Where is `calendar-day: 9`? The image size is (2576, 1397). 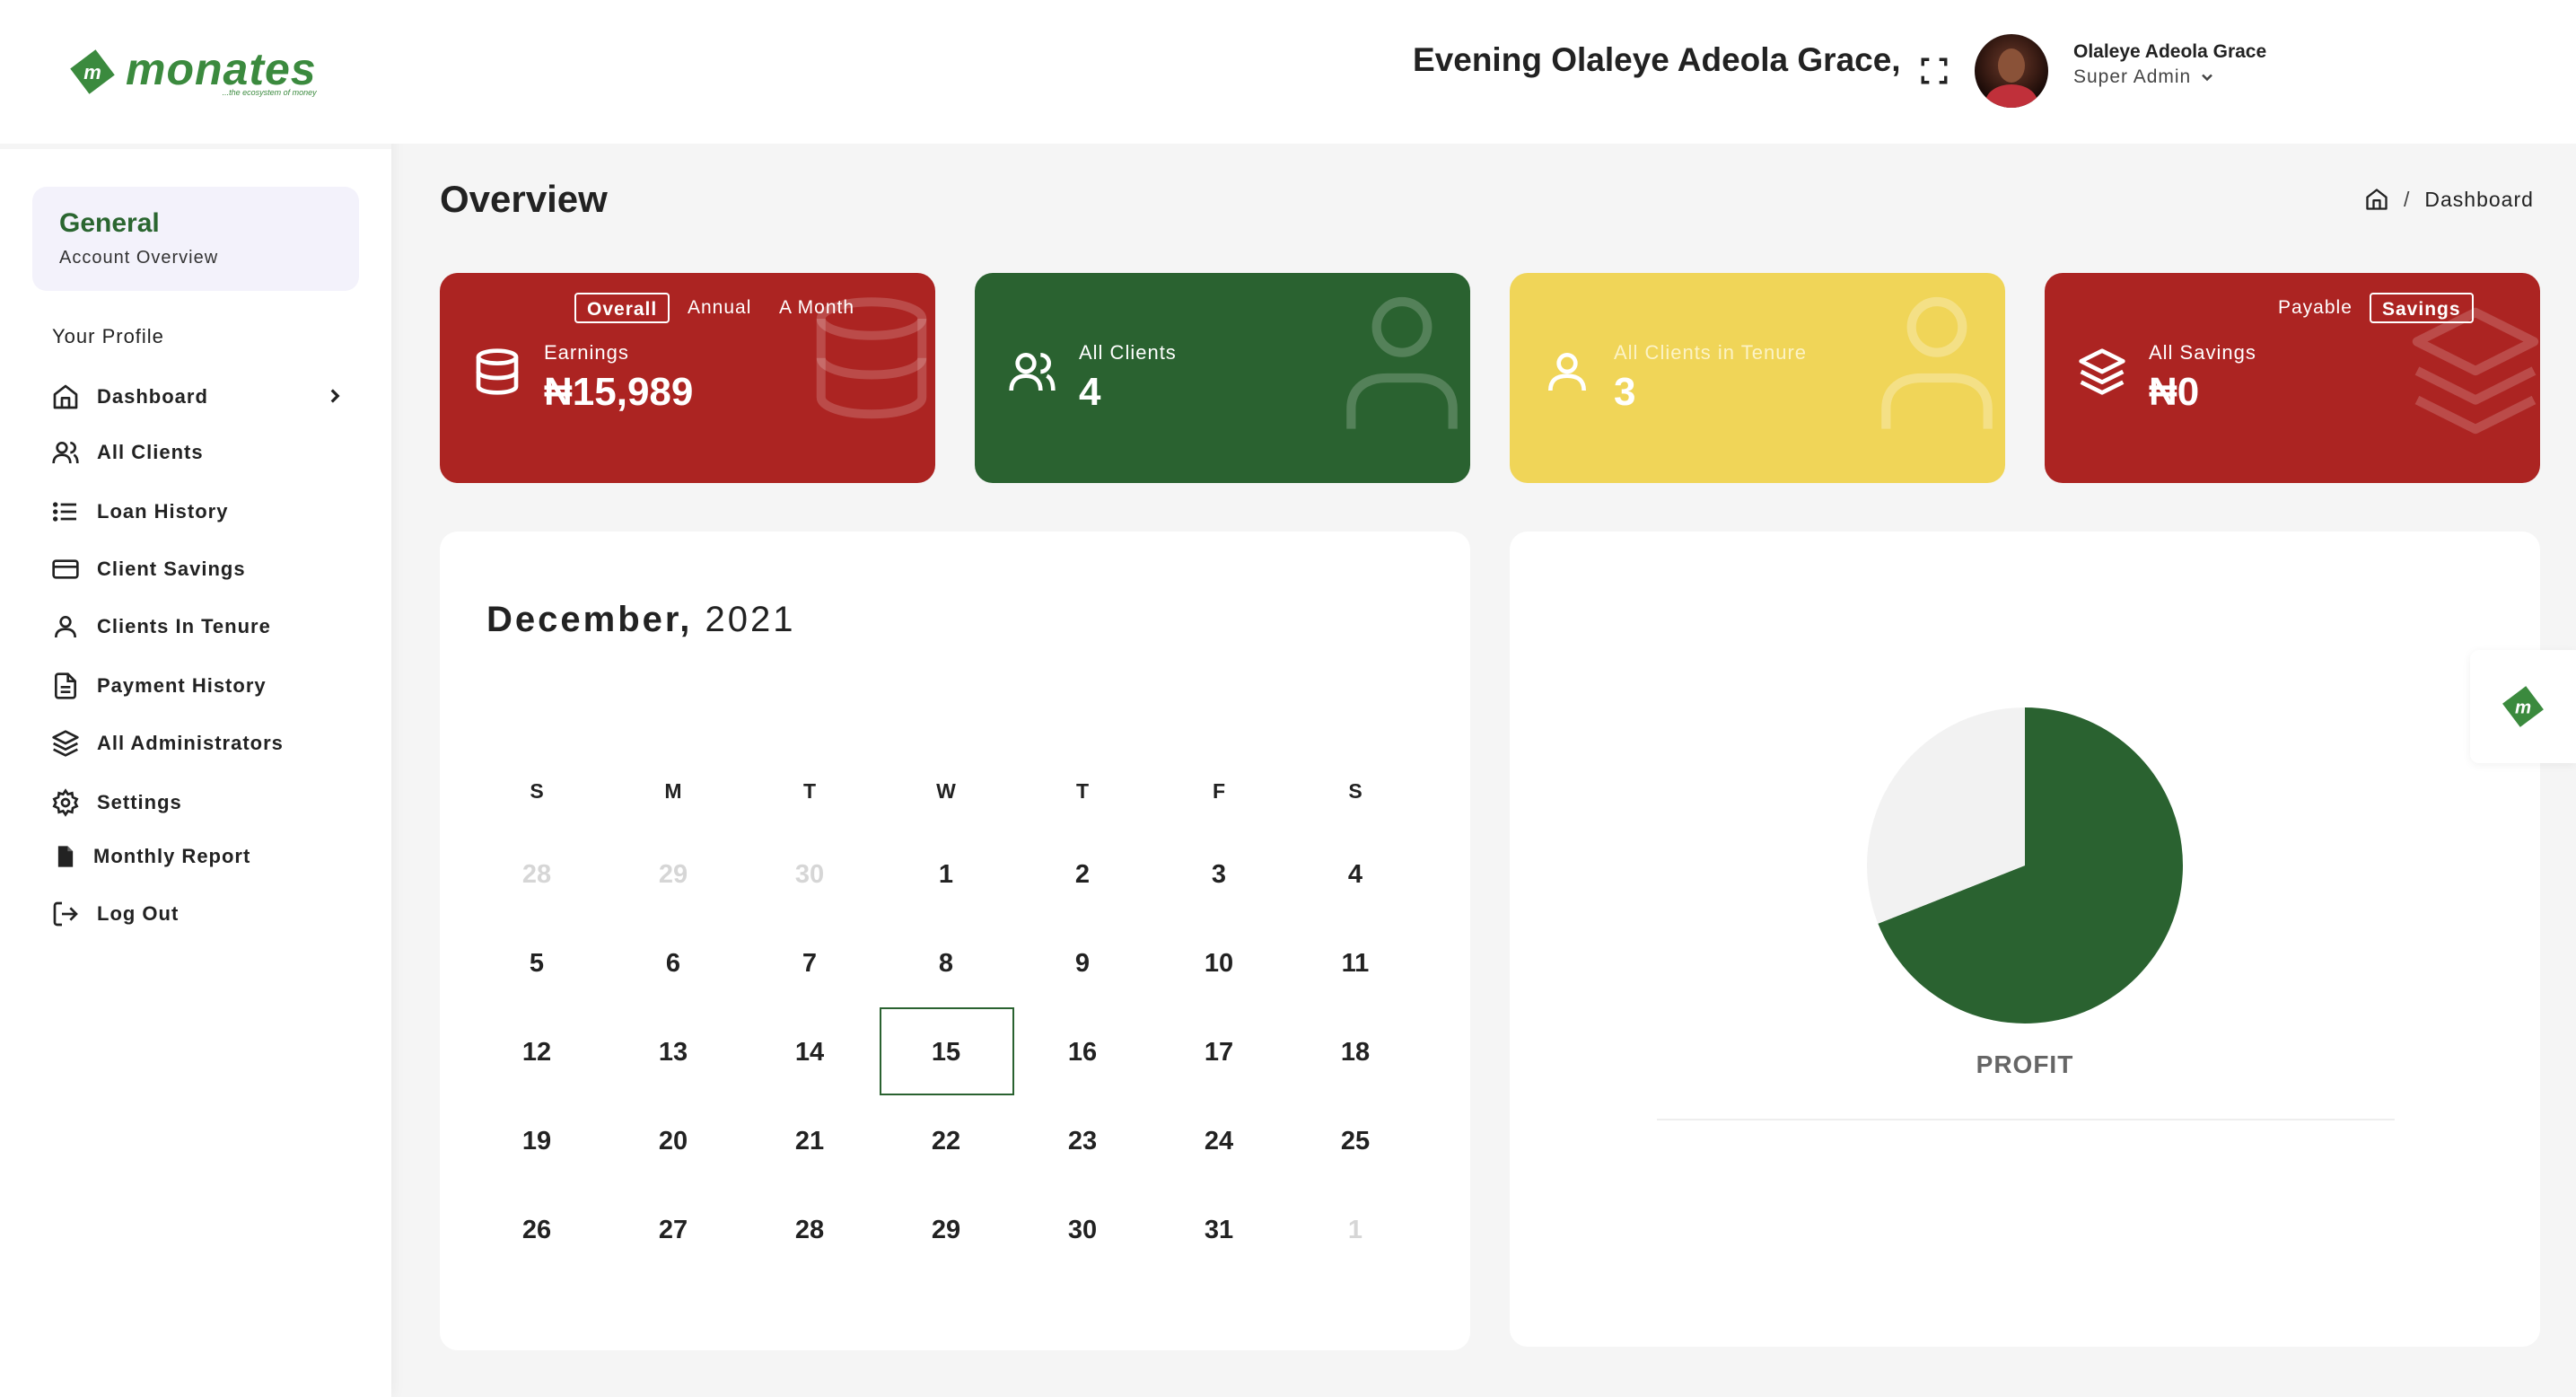
calendar-day: 9 is located at coordinates (1082, 963).